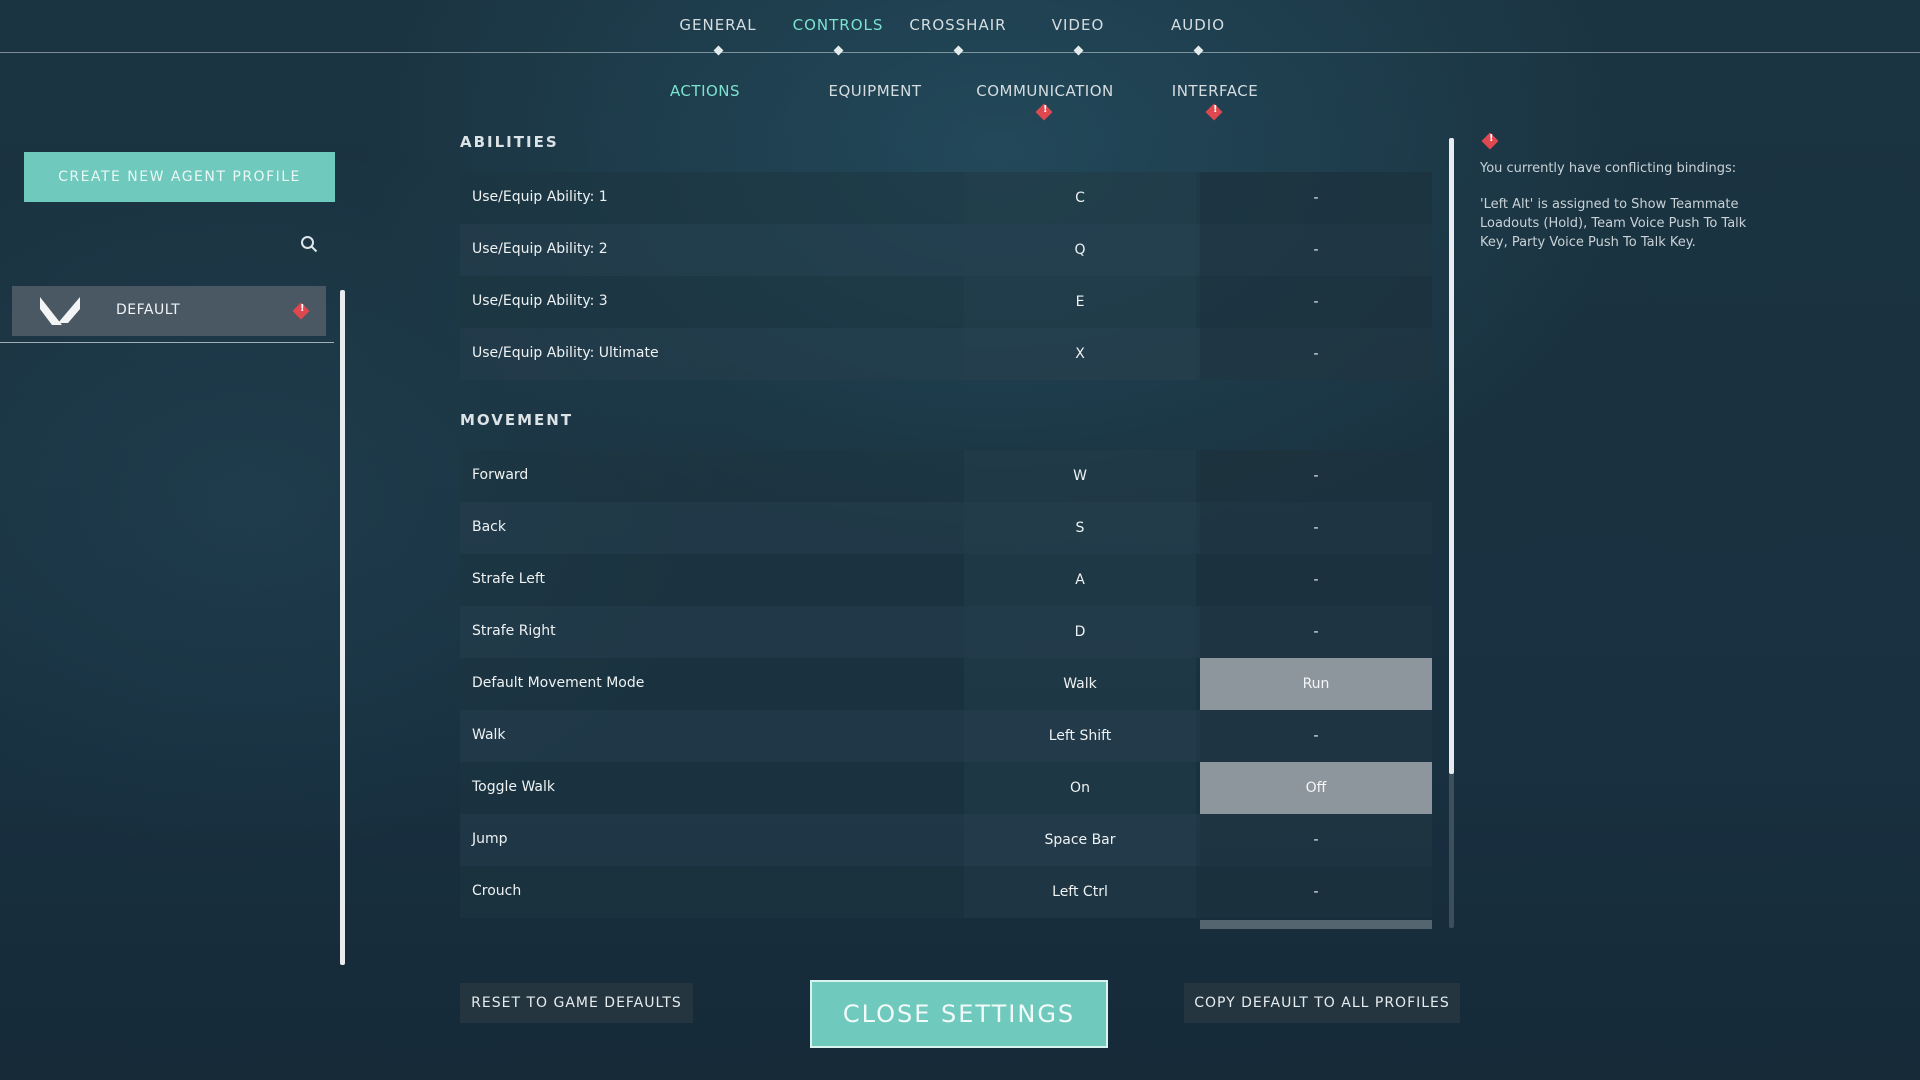 This screenshot has height=1080, width=1920. Describe the element at coordinates (1078, 50) in the screenshot. I see `tab-indicator-video` at that location.